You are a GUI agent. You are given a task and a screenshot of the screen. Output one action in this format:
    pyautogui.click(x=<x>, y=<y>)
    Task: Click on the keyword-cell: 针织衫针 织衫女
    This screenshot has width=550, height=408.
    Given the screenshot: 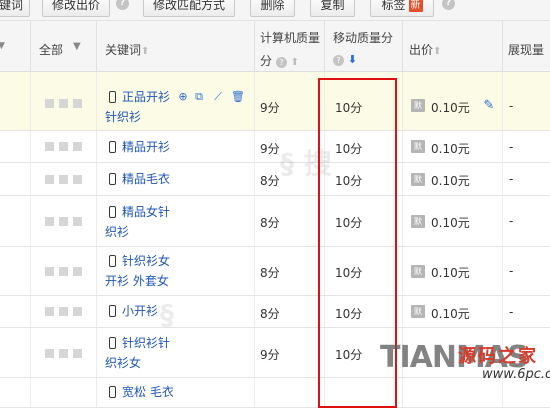 What is the action you would take?
    pyautogui.click(x=175, y=352)
    